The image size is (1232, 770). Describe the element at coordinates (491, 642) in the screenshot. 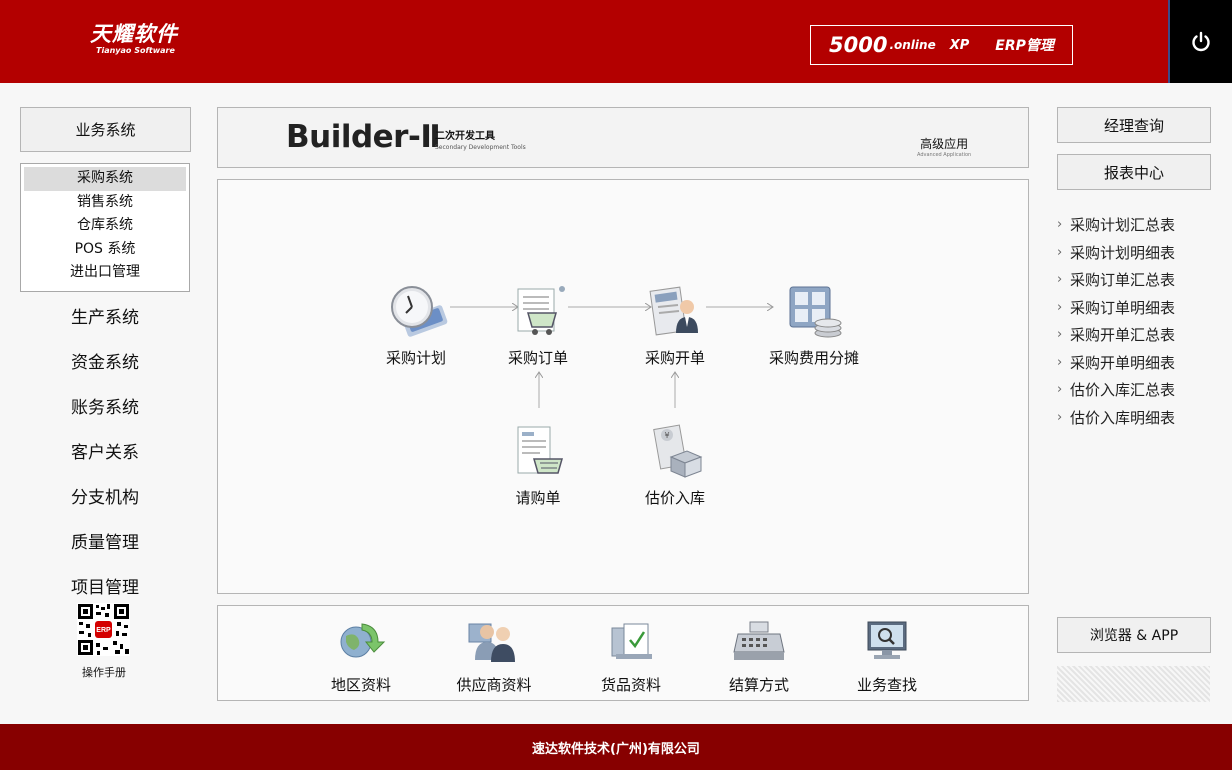

I see `supplier-people-icon` at that location.